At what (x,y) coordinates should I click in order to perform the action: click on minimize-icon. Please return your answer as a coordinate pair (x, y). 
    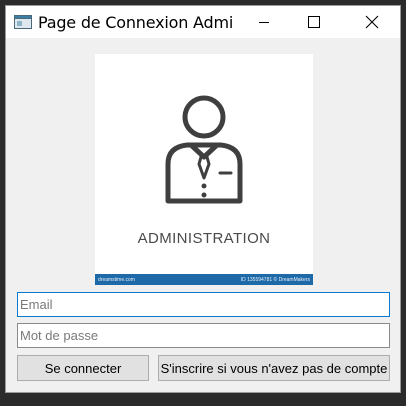
    Looking at the image, I should click on (264, 22).